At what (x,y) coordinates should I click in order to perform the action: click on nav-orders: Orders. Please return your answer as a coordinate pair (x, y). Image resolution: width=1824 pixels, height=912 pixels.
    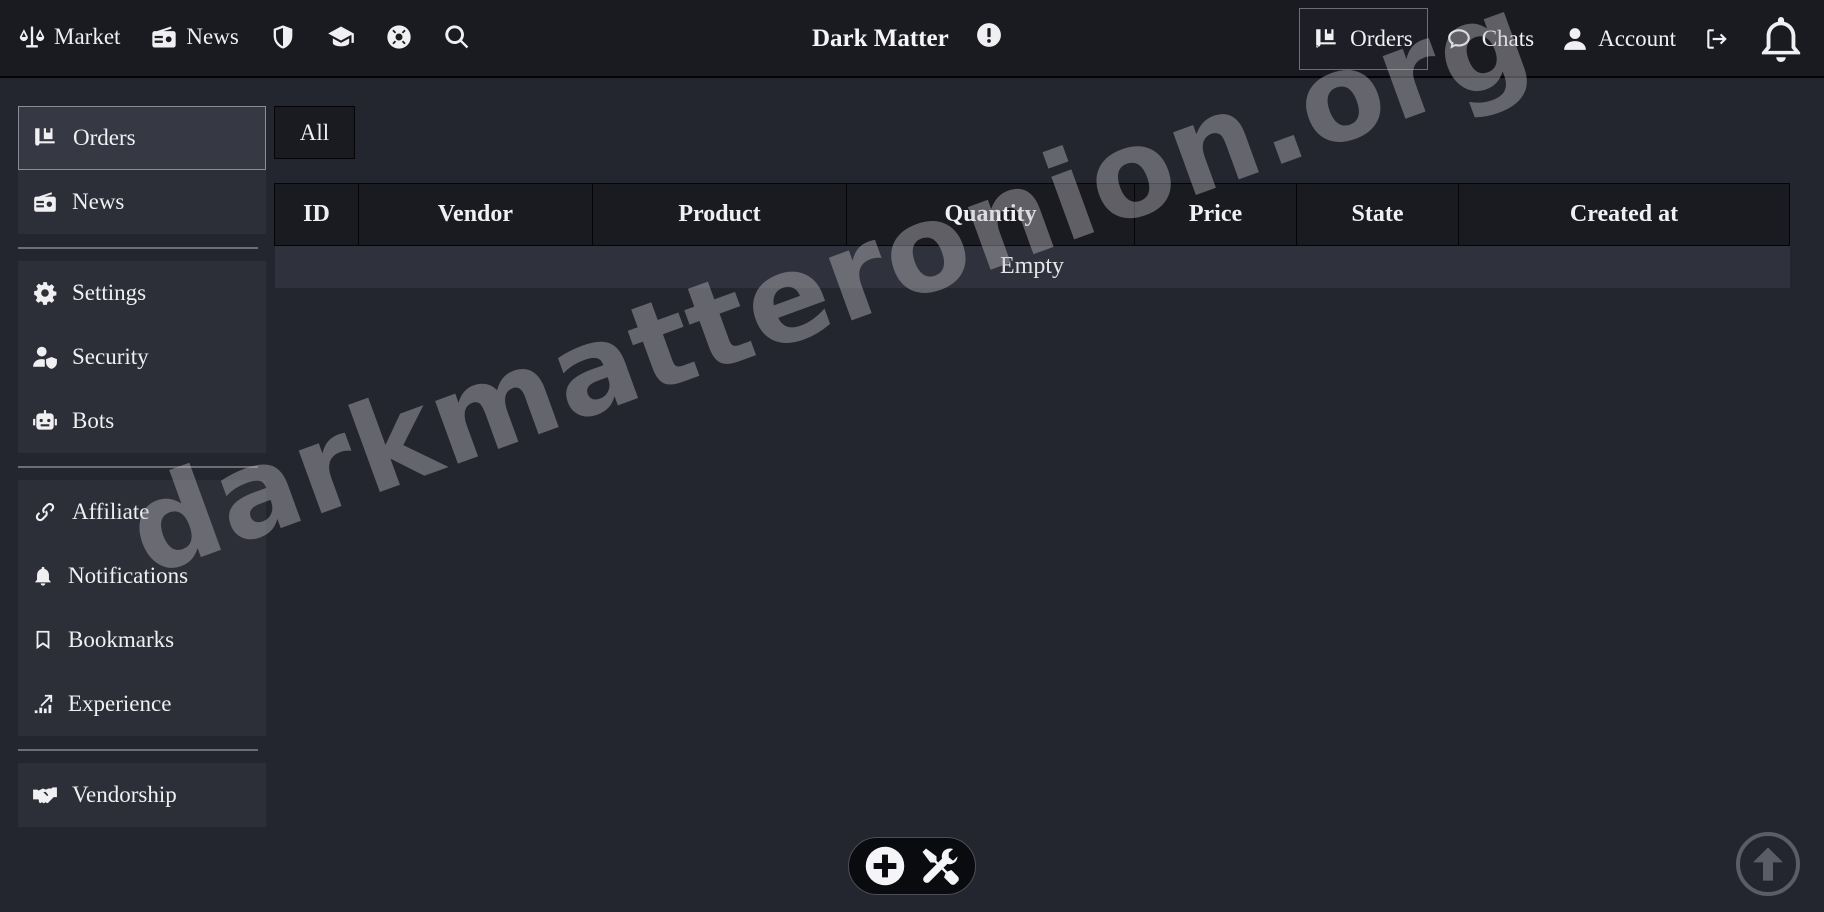
    Looking at the image, I should click on (1363, 39).